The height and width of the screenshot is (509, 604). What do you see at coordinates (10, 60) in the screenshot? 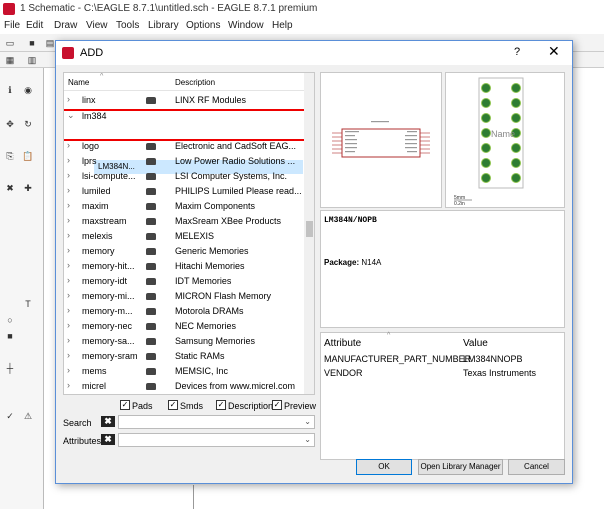
I see `grid-icon: ▦` at bounding box center [10, 60].